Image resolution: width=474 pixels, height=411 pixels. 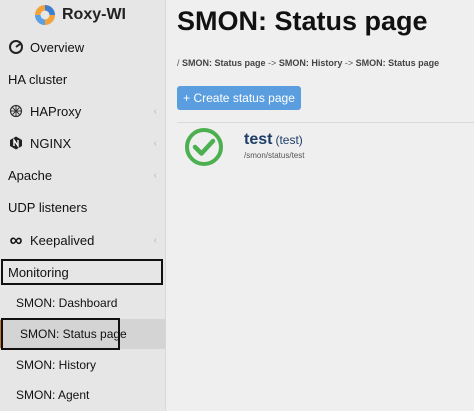 I want to click on breadcrumb-link-history: SMON: History, so click(x=311, y=63).